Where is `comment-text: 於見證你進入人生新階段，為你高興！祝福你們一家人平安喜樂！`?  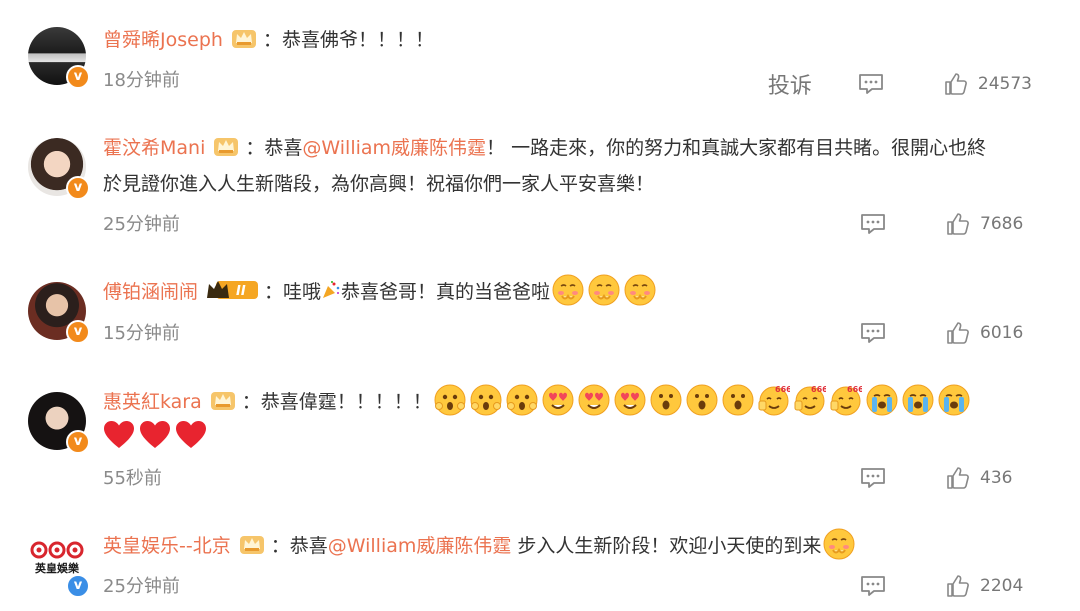
comment-text: 於見證你進入人生新階段，為你高興！祝福你們一家人平安喜樂！ is located at coordinates (379, 184).